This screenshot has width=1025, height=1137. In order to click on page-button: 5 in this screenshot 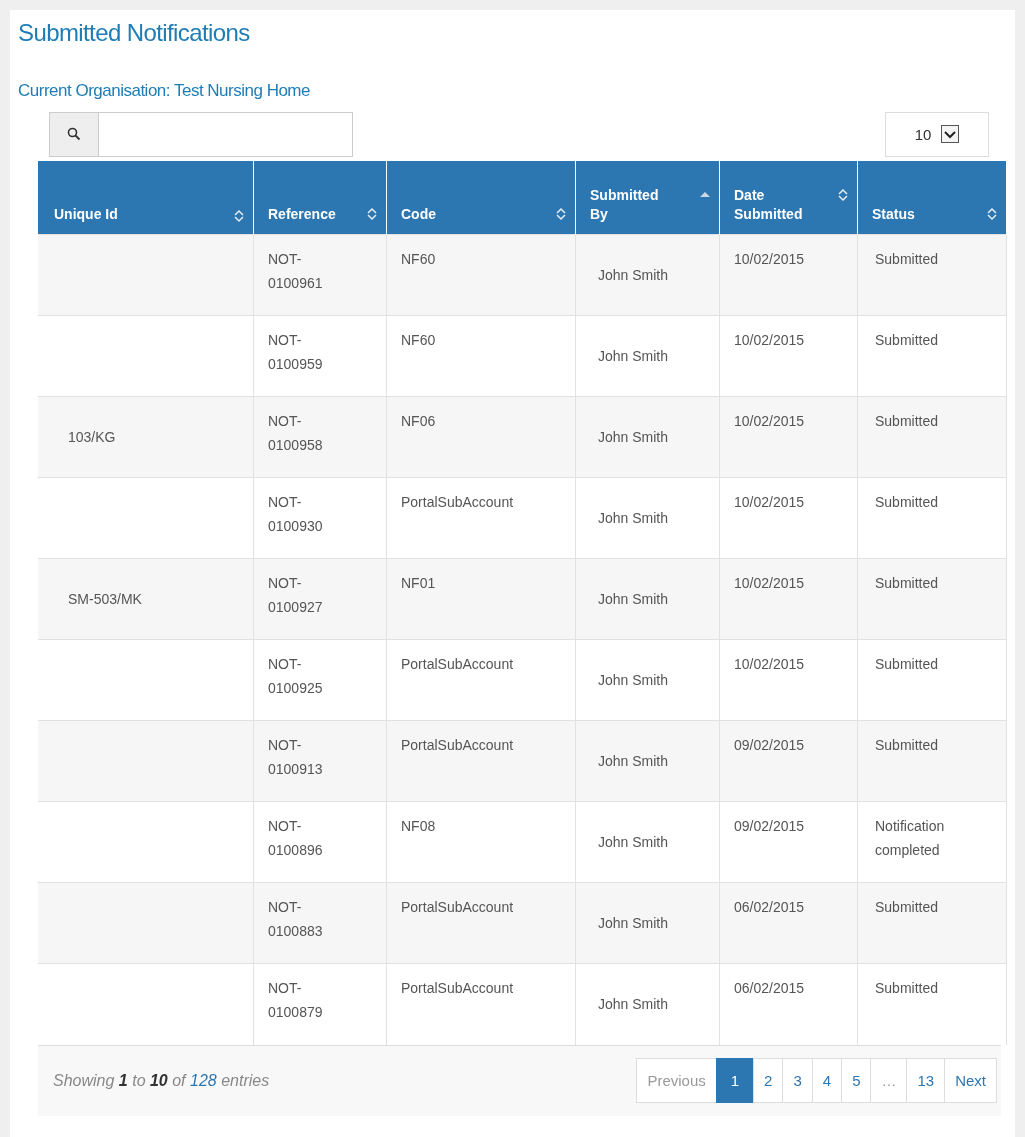, I will do `click(856, 1080)`.